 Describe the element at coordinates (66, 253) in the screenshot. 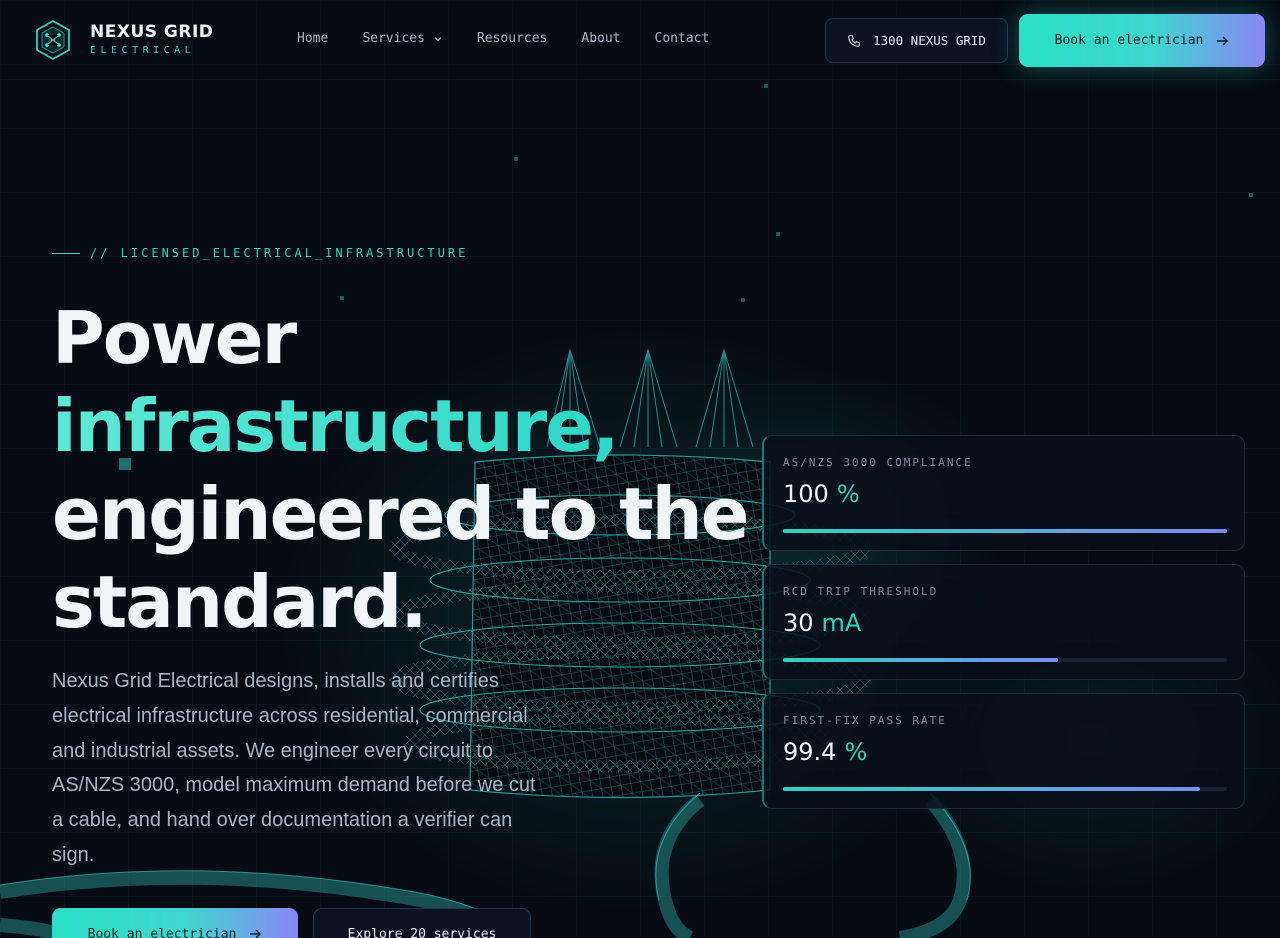

I see `eyebrow-rule` at that location.